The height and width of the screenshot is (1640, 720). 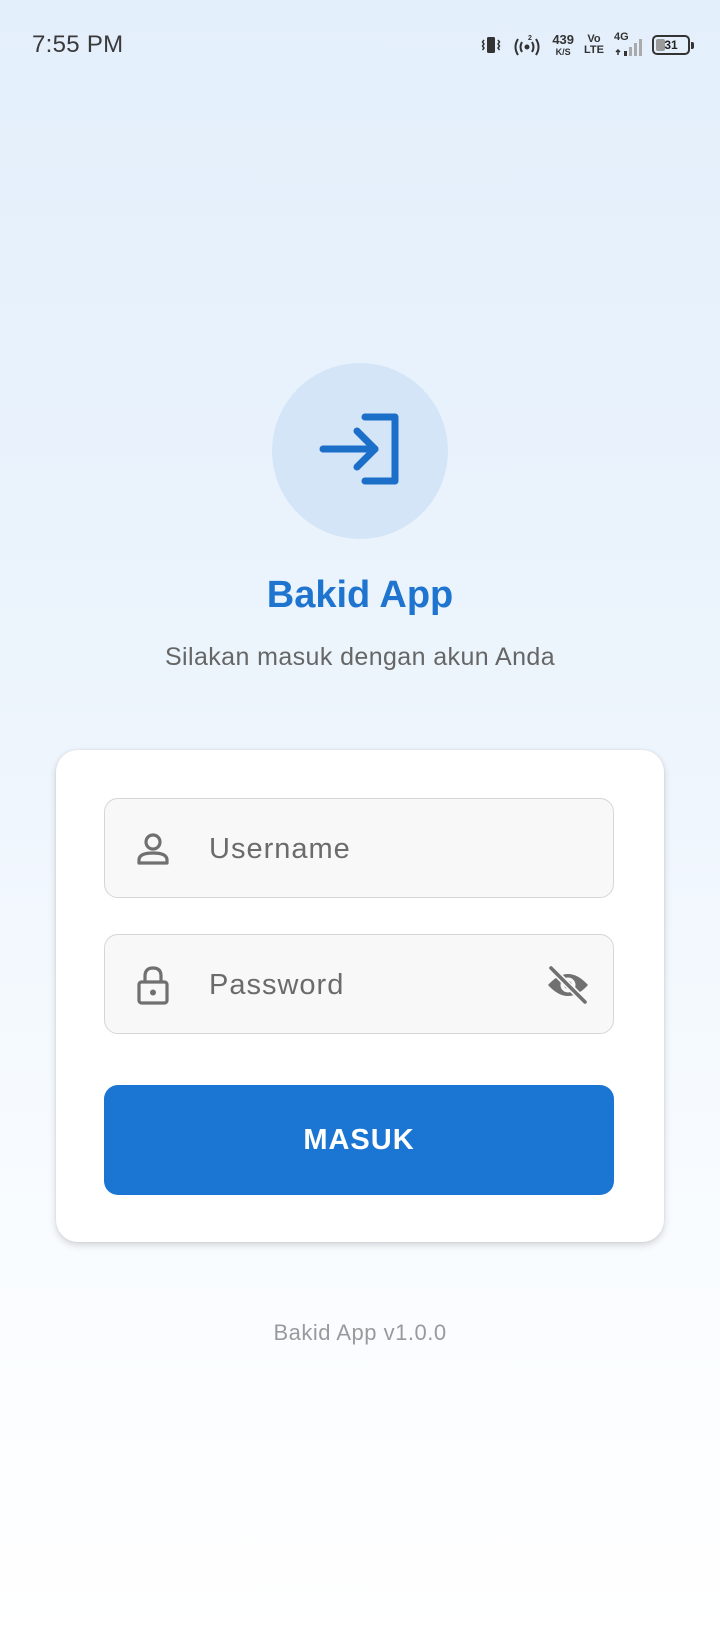 I want to click on network-type: 4G, so click(x=621, y=37).